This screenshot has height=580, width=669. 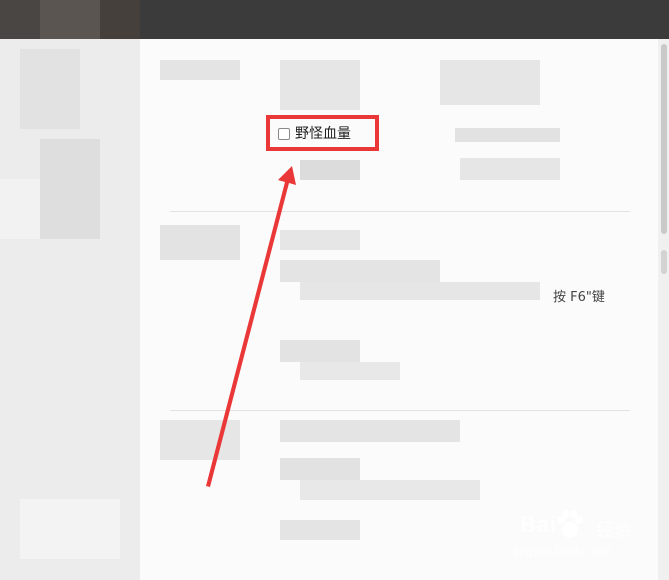 I want to click on arrow-shape, so click(x=251, y=326).